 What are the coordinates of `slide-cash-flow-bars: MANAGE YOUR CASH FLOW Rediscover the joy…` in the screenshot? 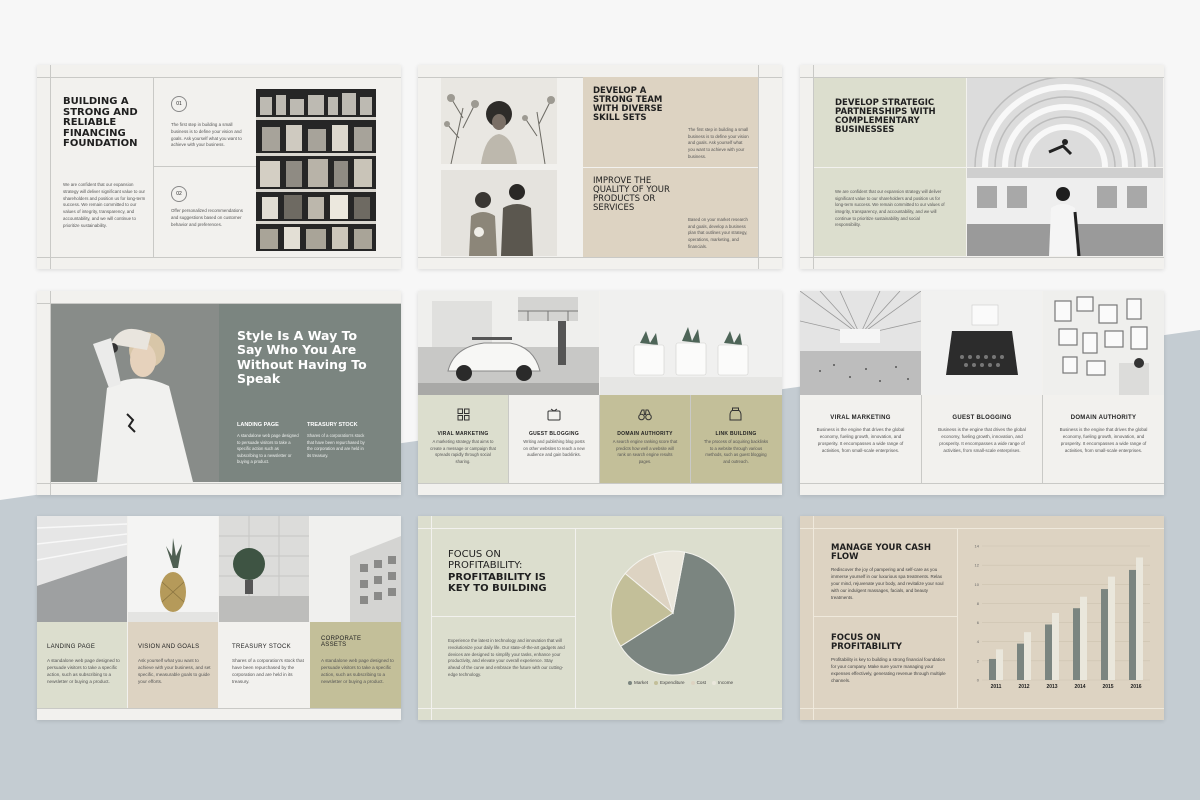 It's located at (982, 618).